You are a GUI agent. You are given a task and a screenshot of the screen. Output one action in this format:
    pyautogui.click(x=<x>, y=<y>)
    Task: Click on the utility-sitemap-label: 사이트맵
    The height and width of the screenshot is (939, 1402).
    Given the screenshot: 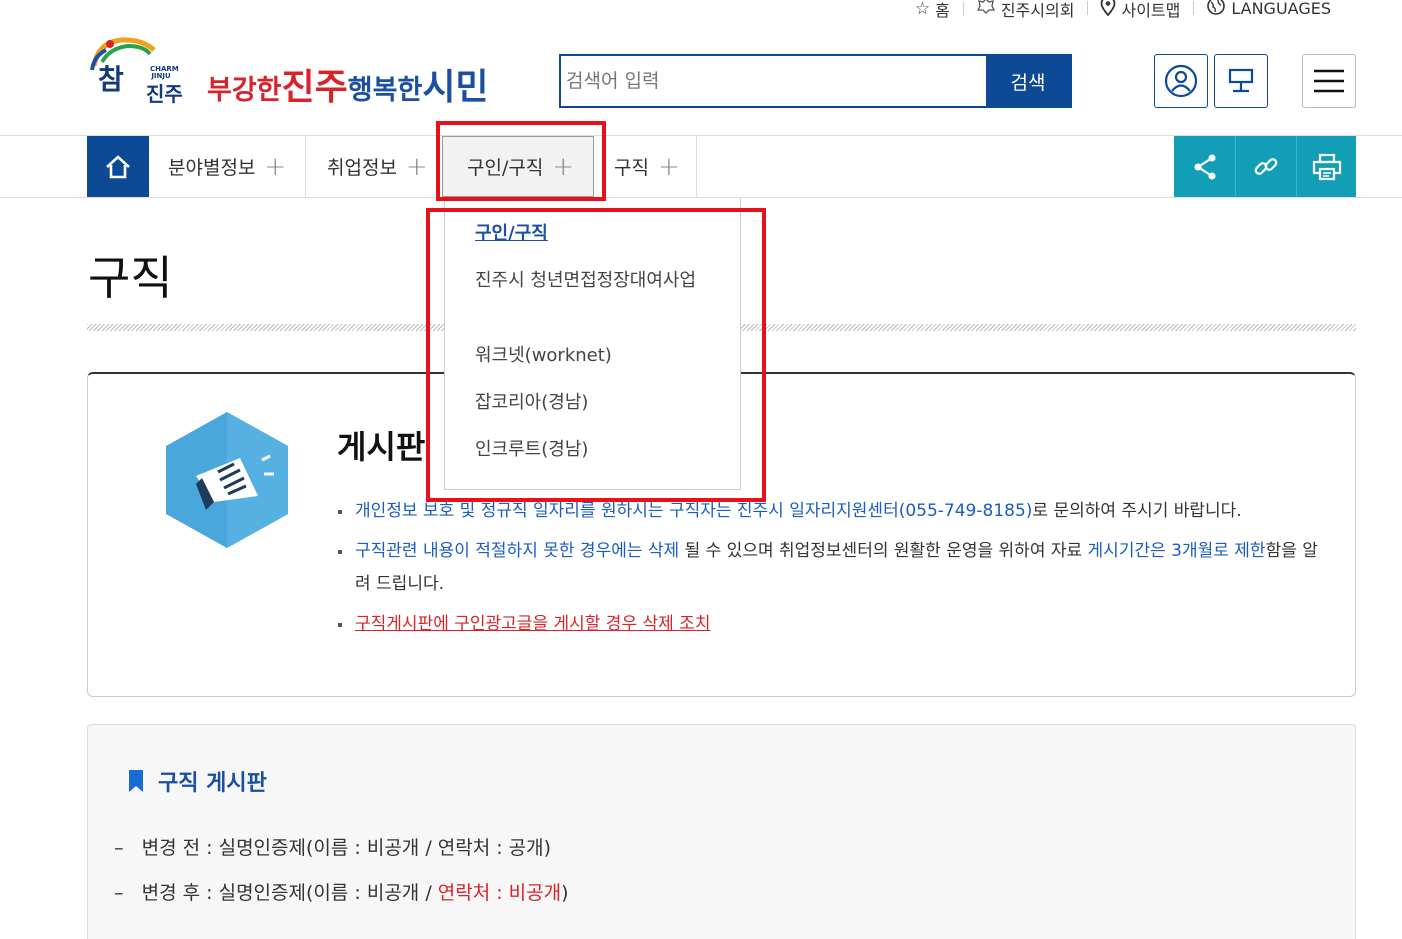 What is the action you would take?
    pyautogui.click(x=1151, y=10)
    